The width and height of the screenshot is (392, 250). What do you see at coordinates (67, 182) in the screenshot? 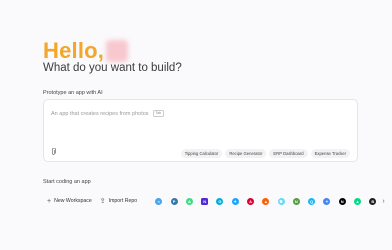
I see `coding-section-label: Start coding an app` at bounding box center [67, 182].